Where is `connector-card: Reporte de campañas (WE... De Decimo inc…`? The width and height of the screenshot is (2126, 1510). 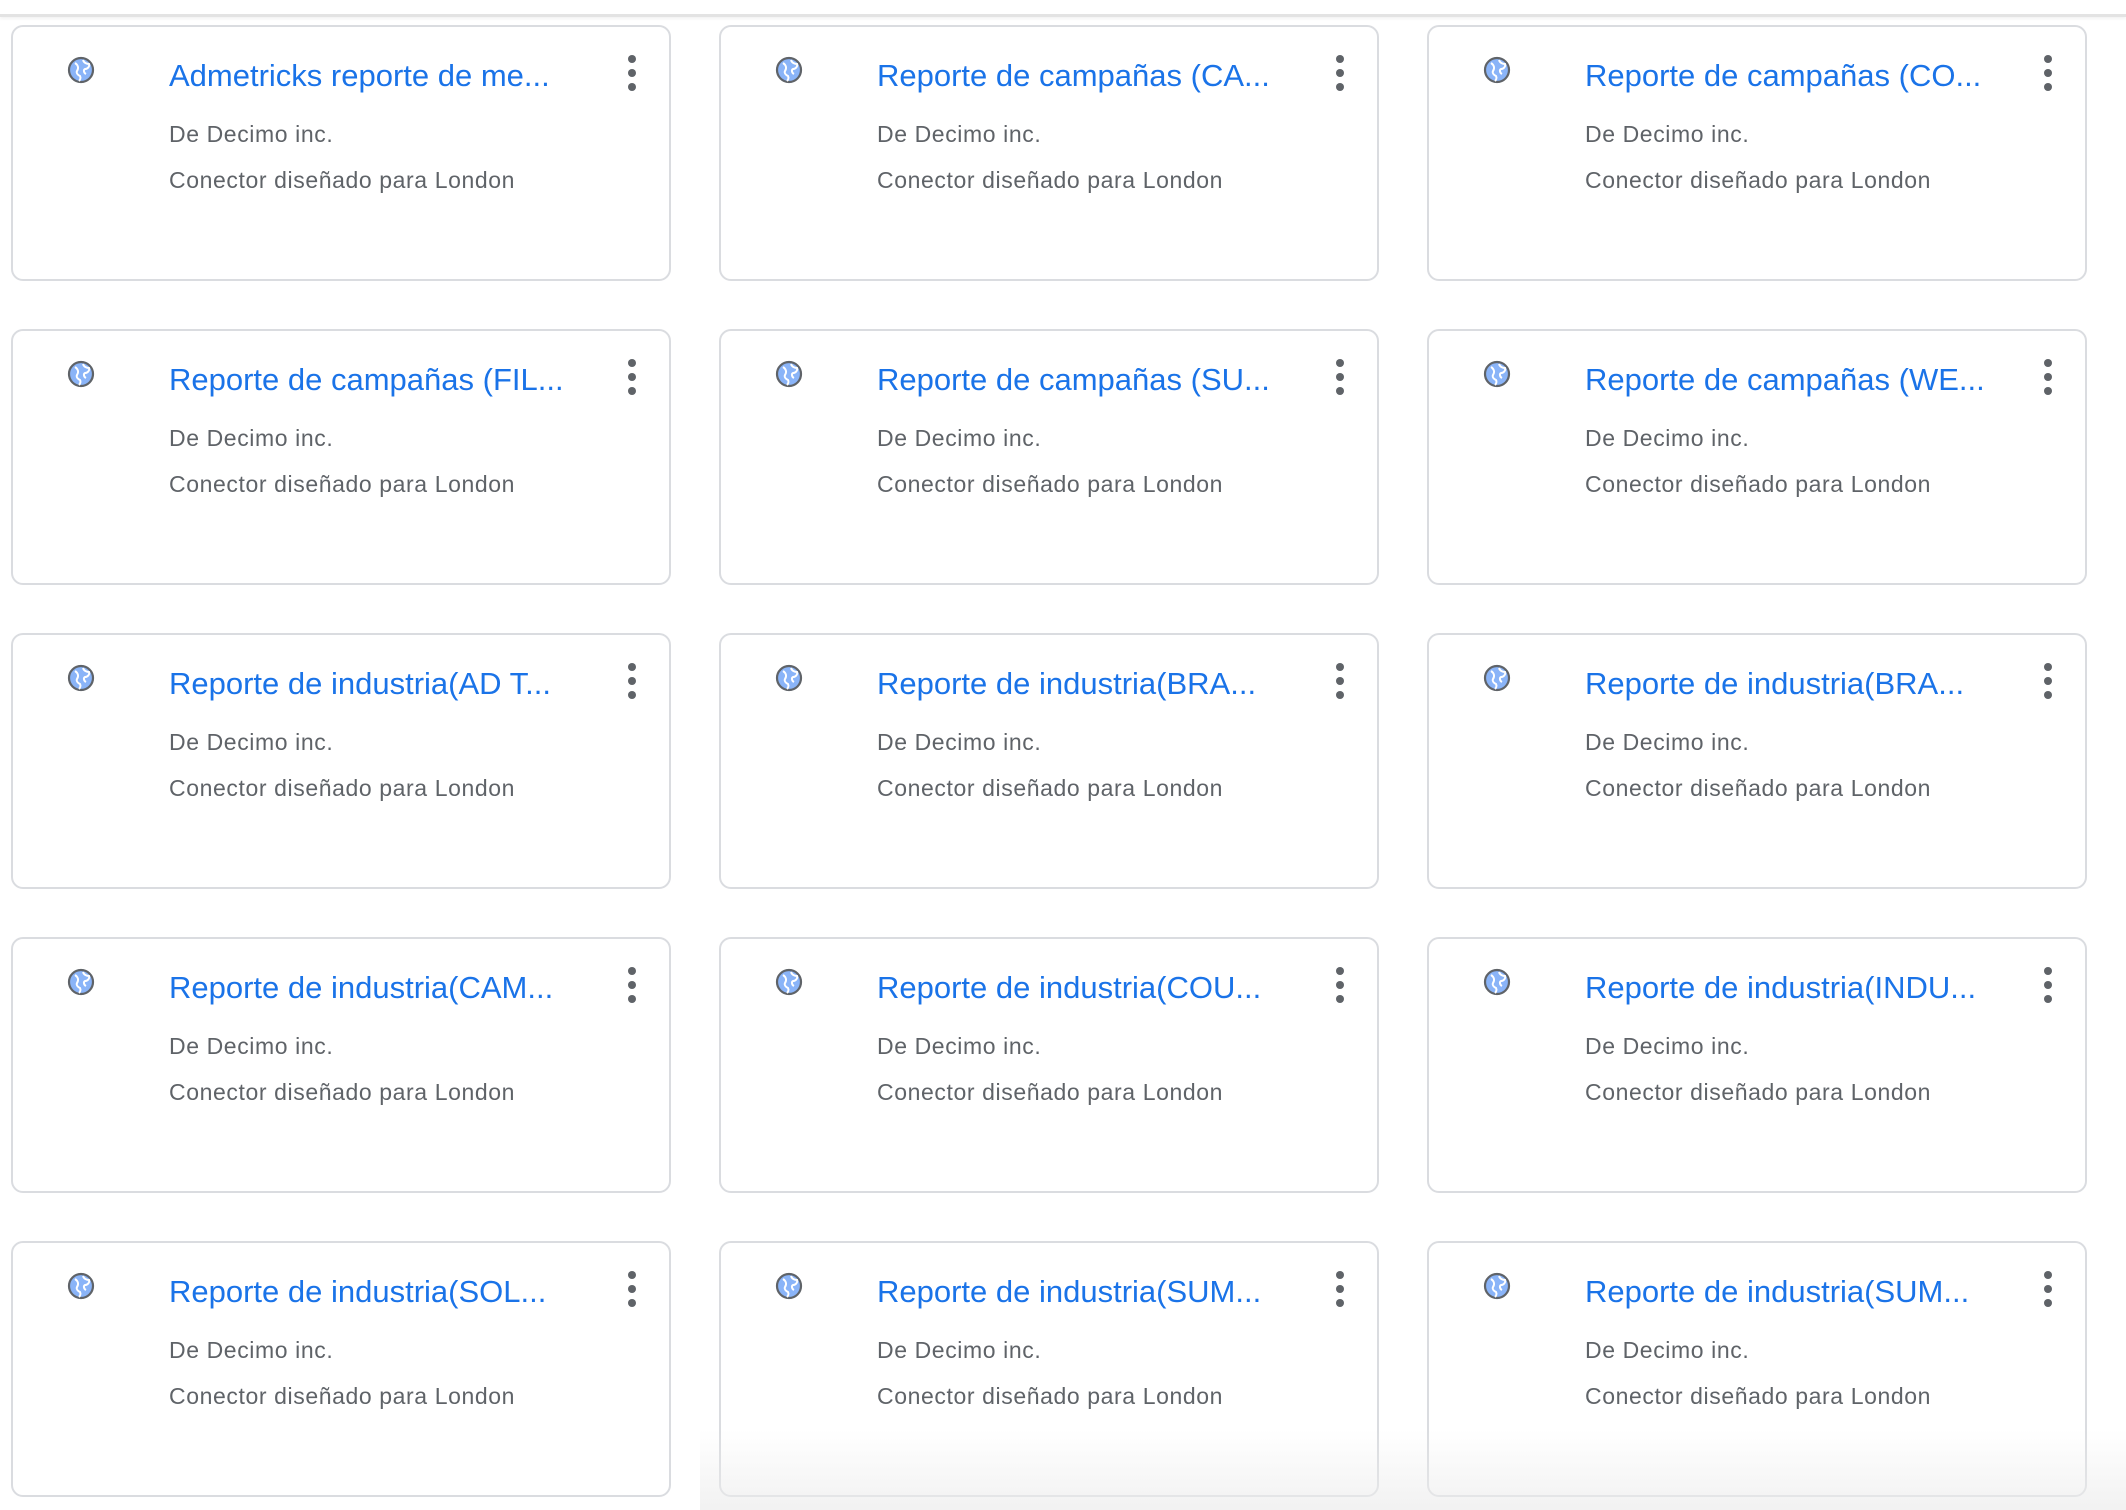
connector-card: Reporte de campañas (WE... De Decimo inc… is located at coordinates (1757, 457).